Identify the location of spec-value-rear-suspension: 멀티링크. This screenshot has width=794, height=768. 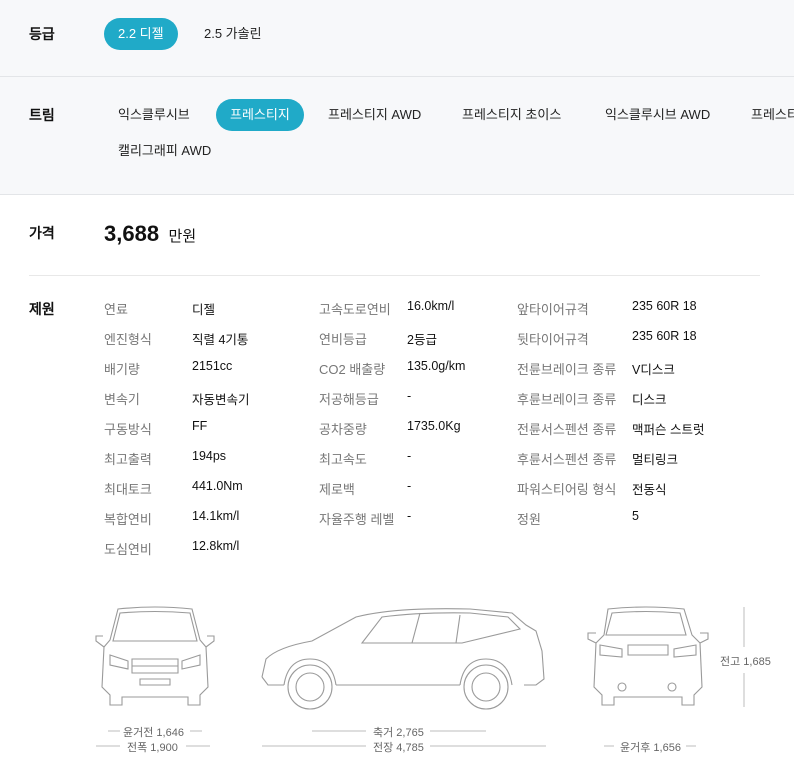
(655, 460).